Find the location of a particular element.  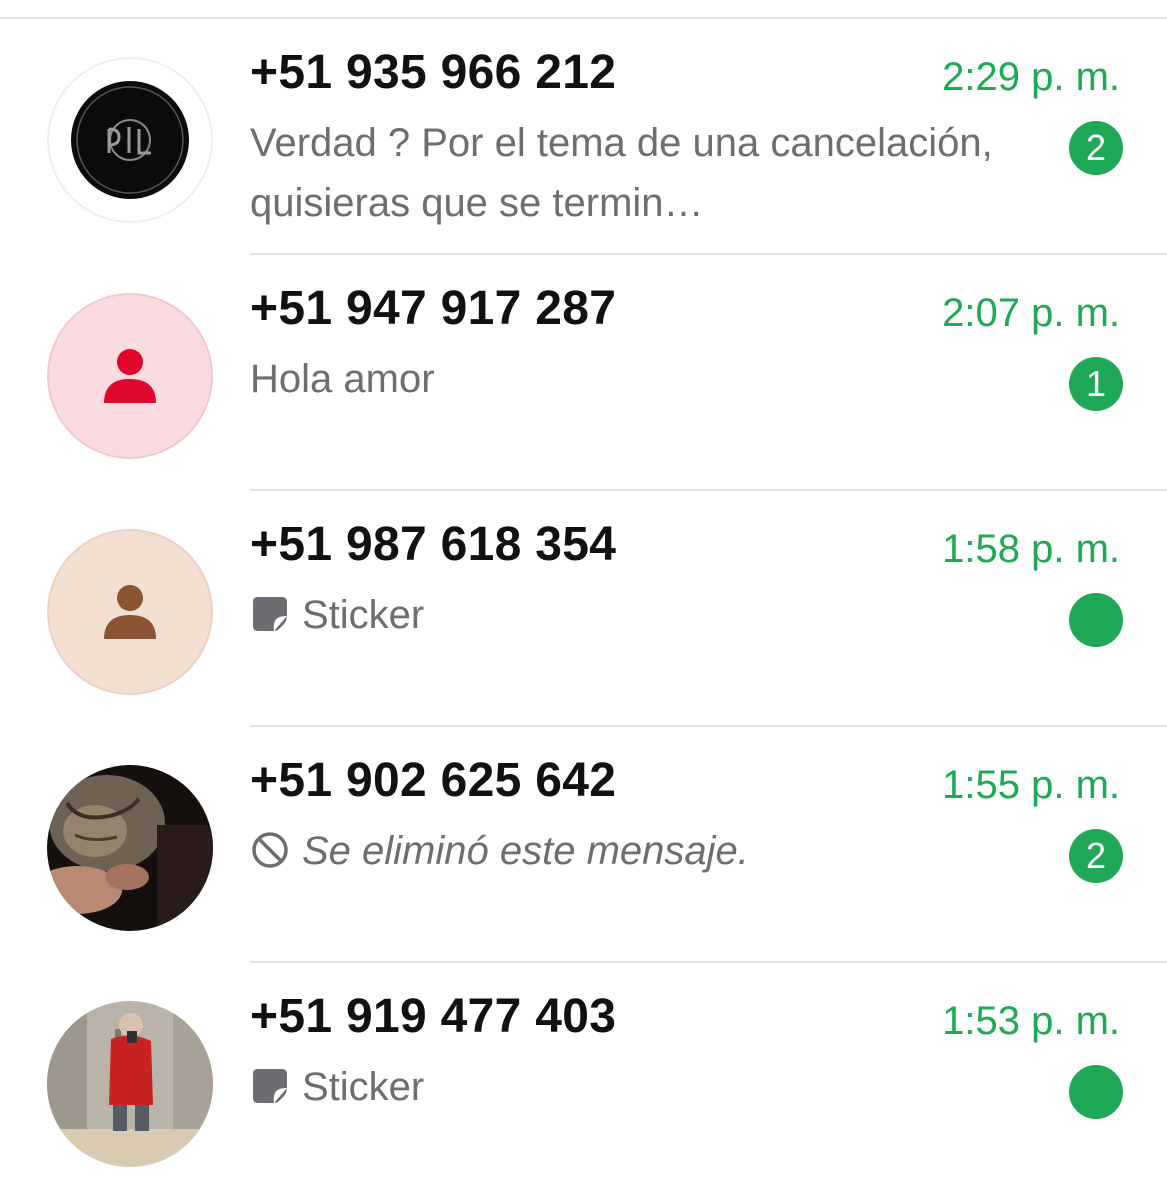

message-time: 2:29 p. m. is located at coordinates (1031, 77).